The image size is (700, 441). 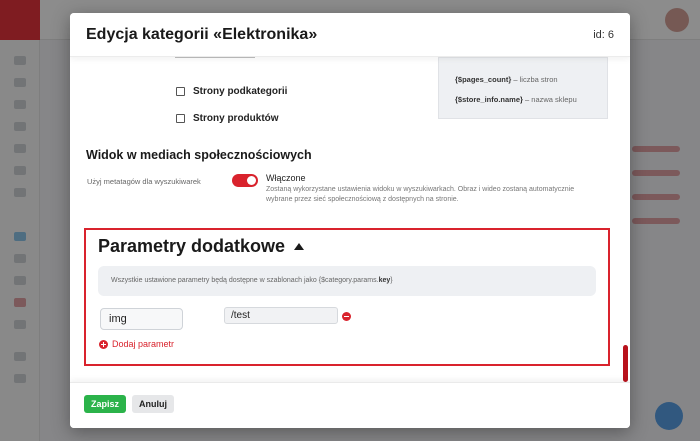 What do you see at coordinates (251, 180) in the screenshot?
I see `toggle-knob` at bounding box center [251, 180].